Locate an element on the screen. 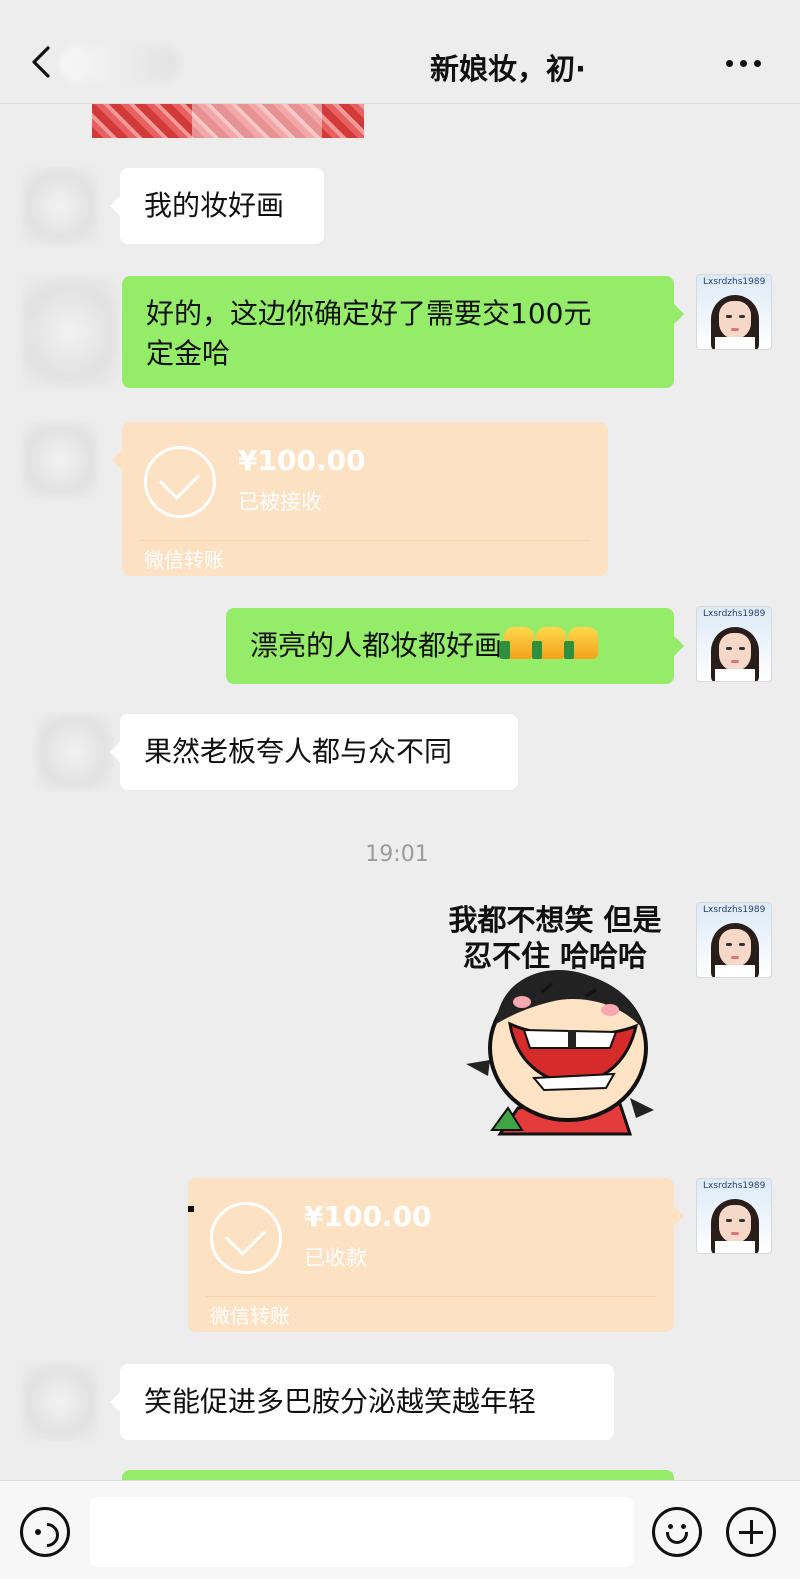 This screenshot has height=1579, width=800. message-bubble-incoming: 果然老板夸人都与众不同 is located at coordinates (314, 752).